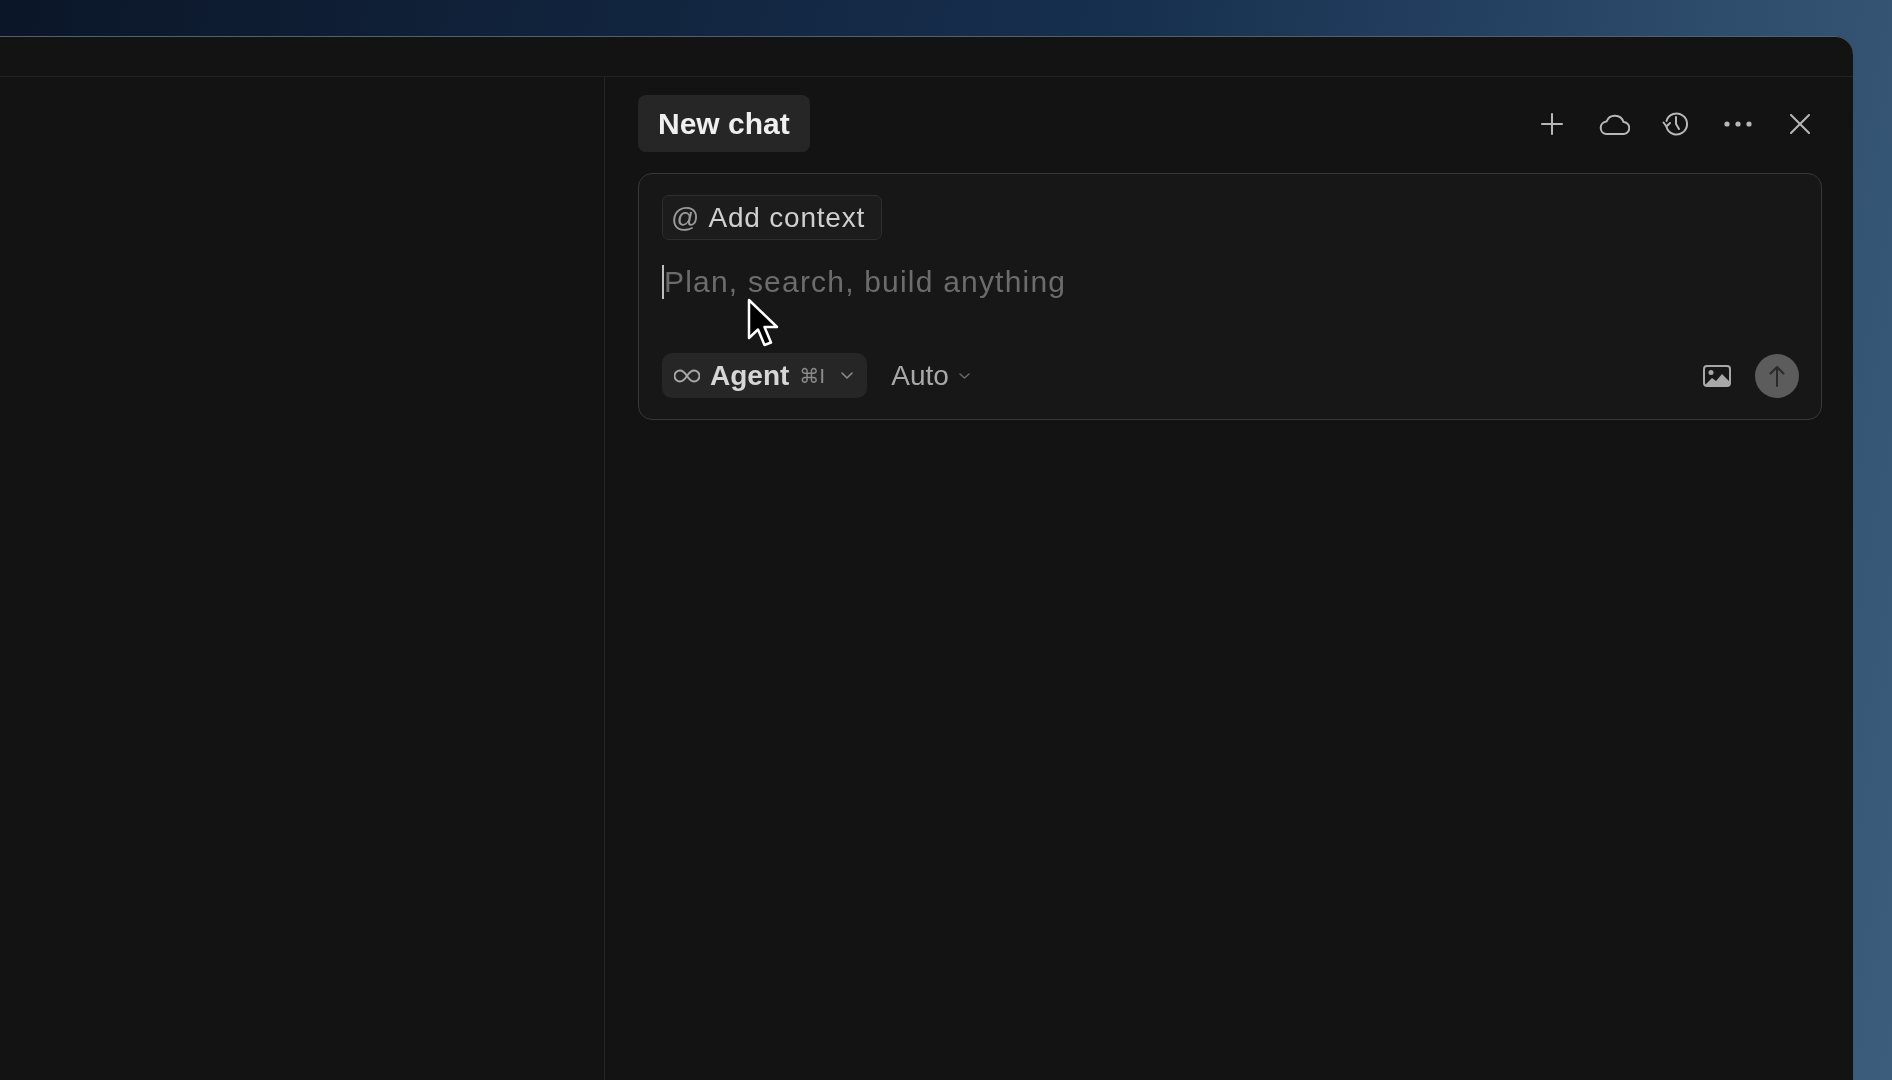  I want to click on infinity-icon, so click(687, 375).